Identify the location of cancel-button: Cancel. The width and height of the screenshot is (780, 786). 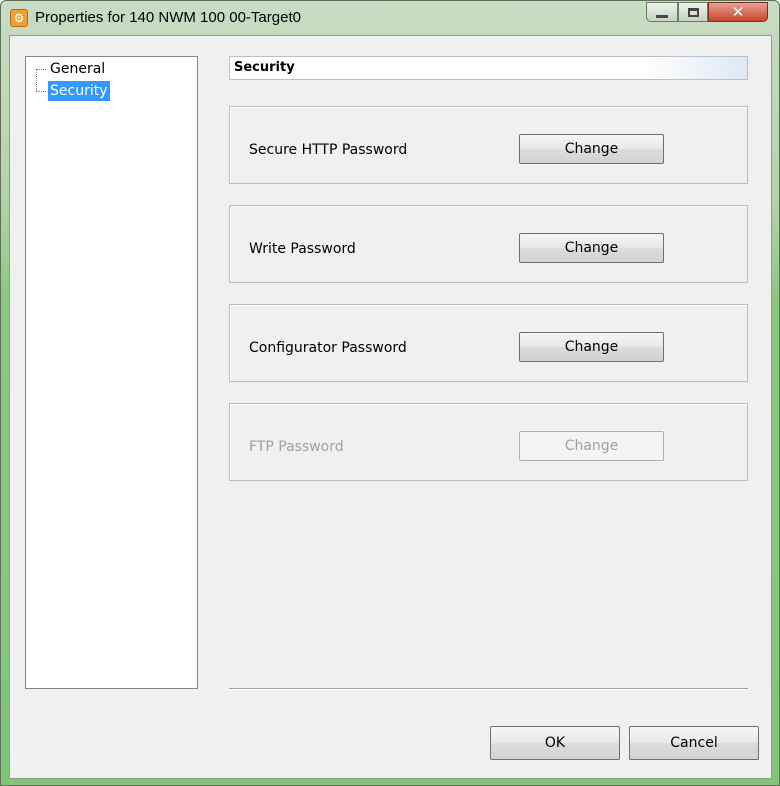
(694, 743).